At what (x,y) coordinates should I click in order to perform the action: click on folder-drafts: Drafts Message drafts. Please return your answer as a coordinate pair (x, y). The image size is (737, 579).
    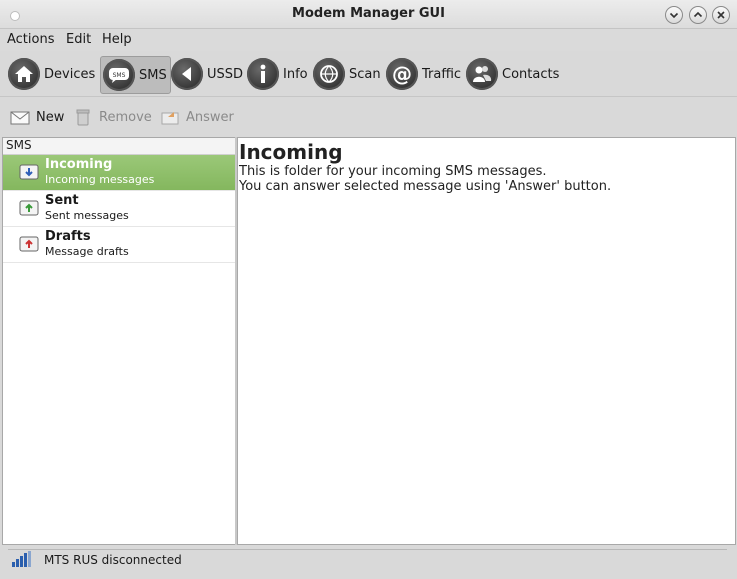
    Looking at the image, I should click on (119, 245).